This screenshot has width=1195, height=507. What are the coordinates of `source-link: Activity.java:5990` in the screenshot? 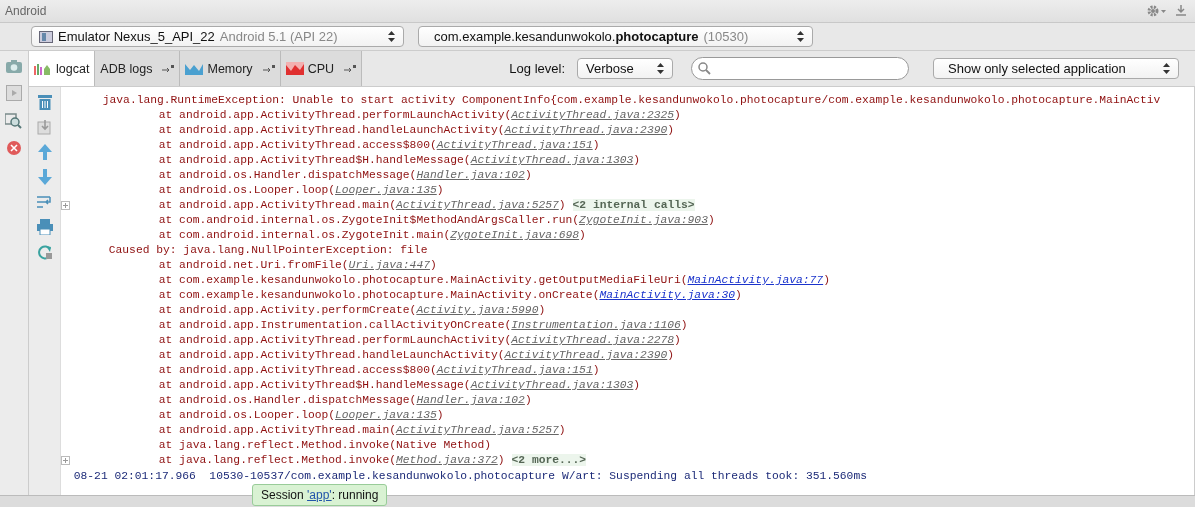 It's located at (477, 310).